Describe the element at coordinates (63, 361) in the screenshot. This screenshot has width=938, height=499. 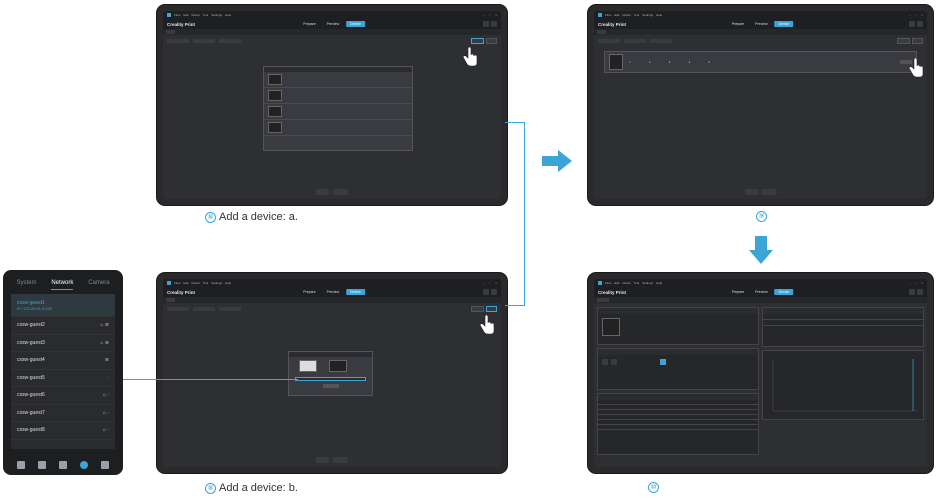
I see `network-item: cxsw-guest4 ≋` at that location.